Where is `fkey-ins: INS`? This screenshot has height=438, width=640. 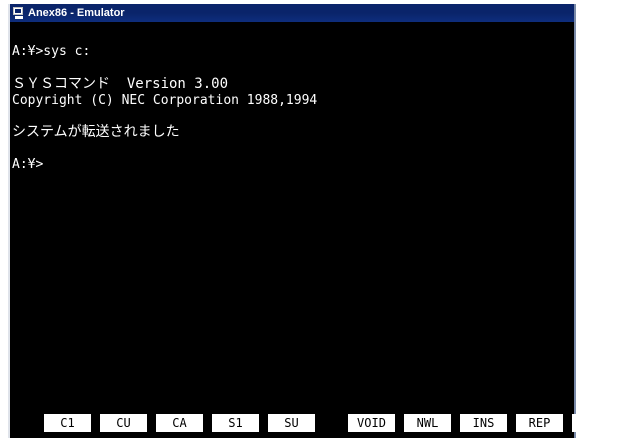 fkey-ins: INS is located at coordinates (483, 423).